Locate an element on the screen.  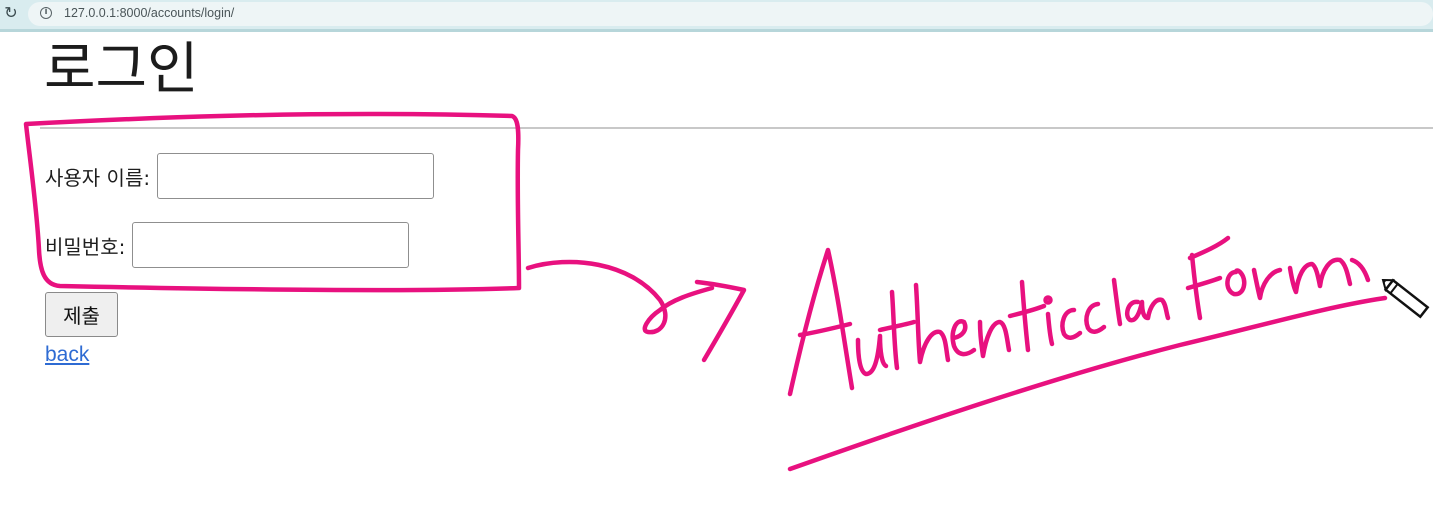
annotation-word is located at coordinates (1079, 316).